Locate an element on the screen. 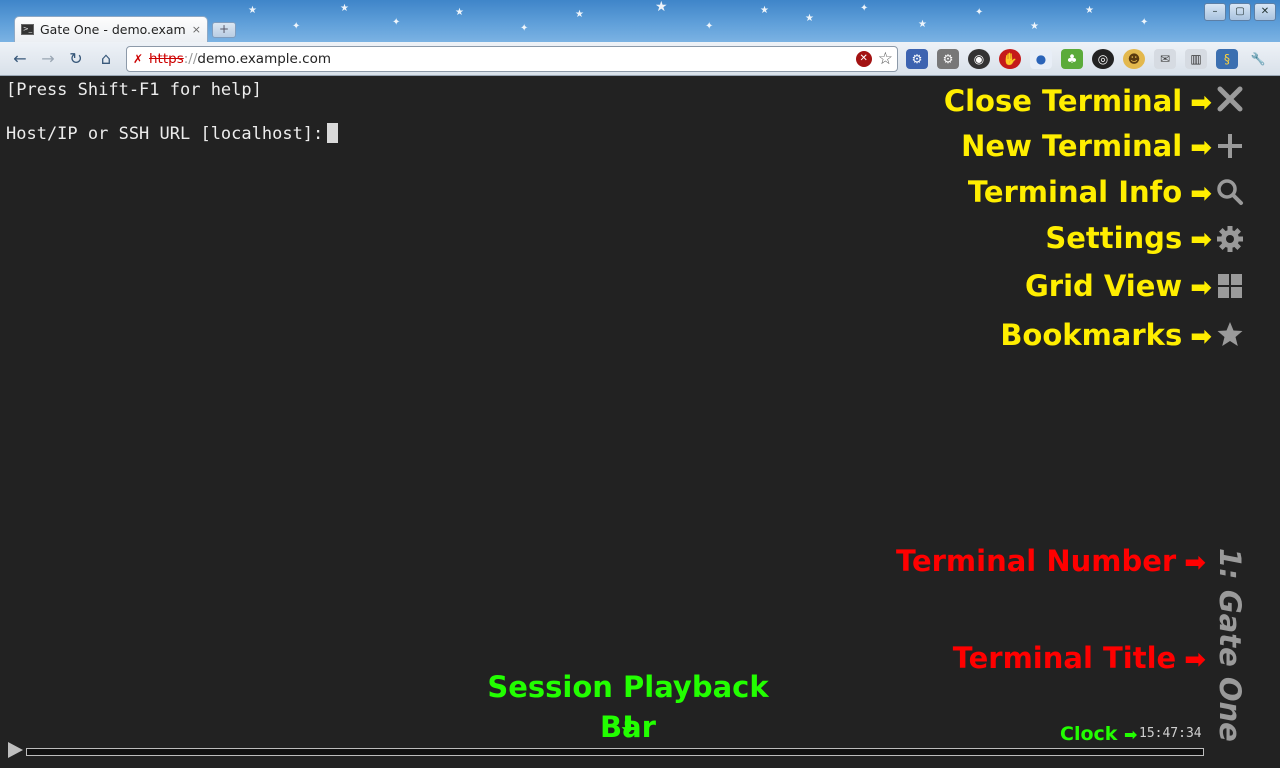  close-terminal-callout: Close Terminal ➡ is located at coordinates (1077, 101).